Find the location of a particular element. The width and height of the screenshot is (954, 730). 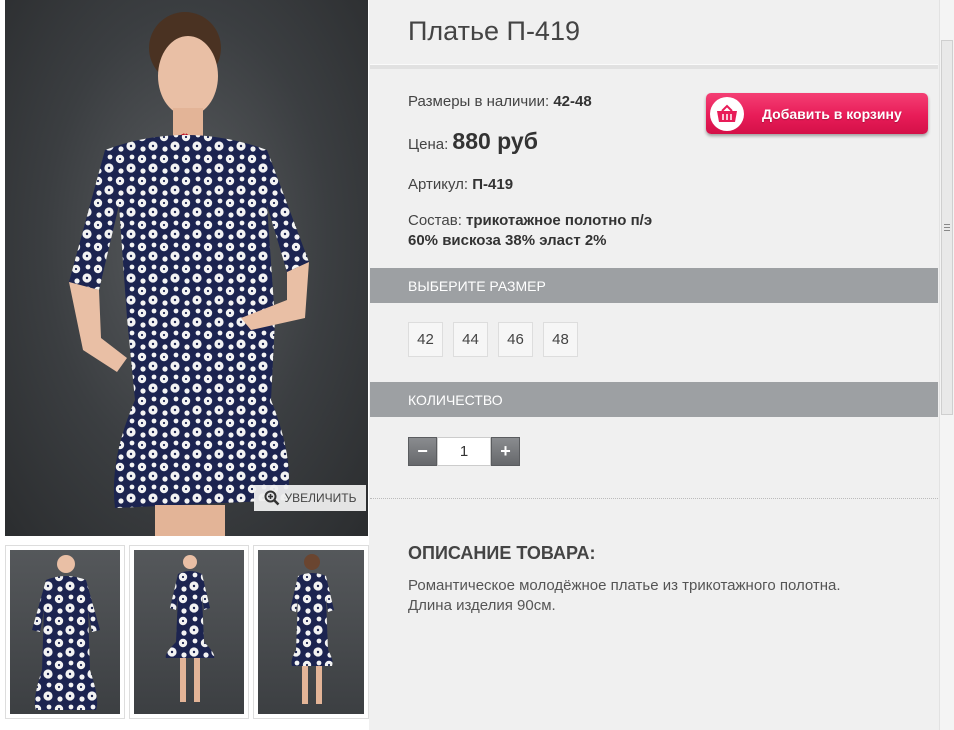

size-option-46: 46 is located at coordinates (515, 339).